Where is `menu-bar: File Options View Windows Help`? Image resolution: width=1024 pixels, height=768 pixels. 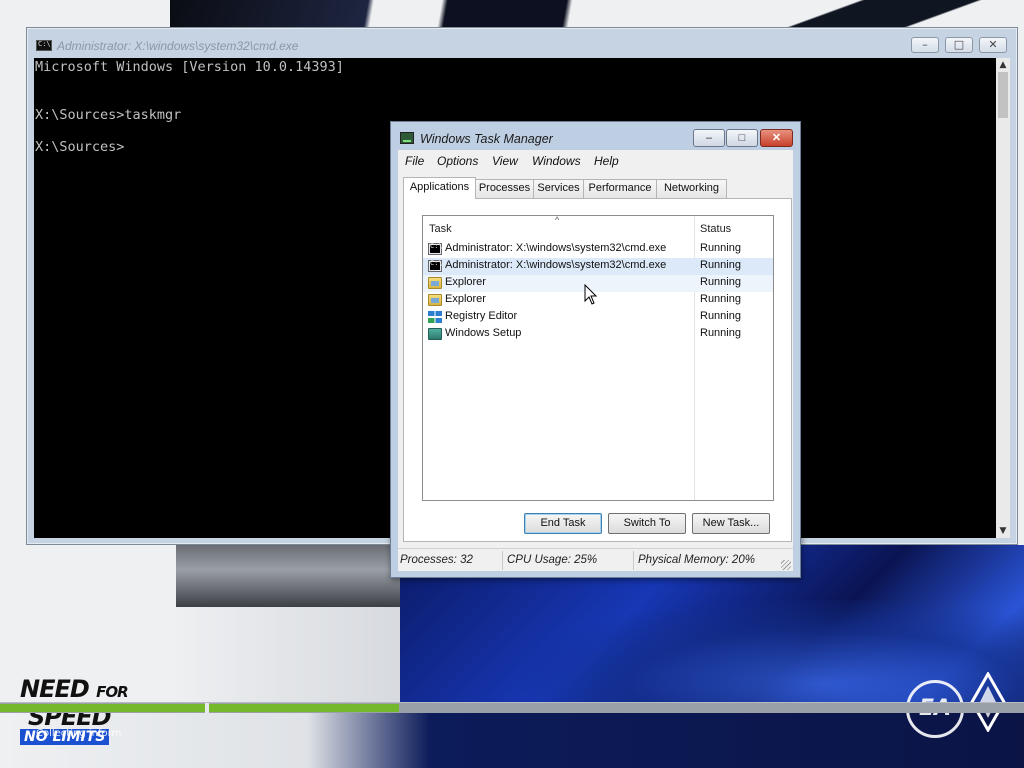
menu-bar: File Options View Windows Help is located at coordinates (595, 161).